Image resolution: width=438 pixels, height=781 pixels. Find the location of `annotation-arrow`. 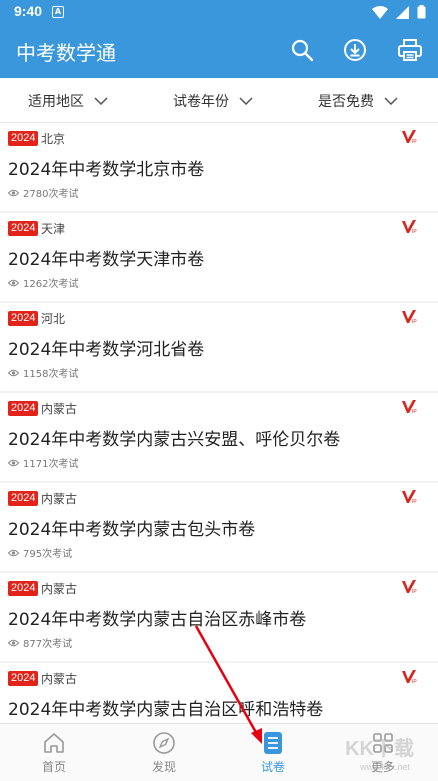

annotation-arrow is located at coordinates (228, 684).